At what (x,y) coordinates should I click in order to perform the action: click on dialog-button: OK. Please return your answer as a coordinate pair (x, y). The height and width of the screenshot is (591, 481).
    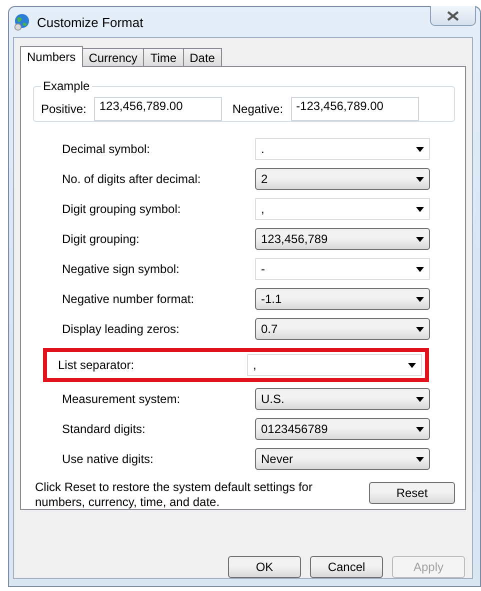
    Looking at the image, I should click on (264, 567).